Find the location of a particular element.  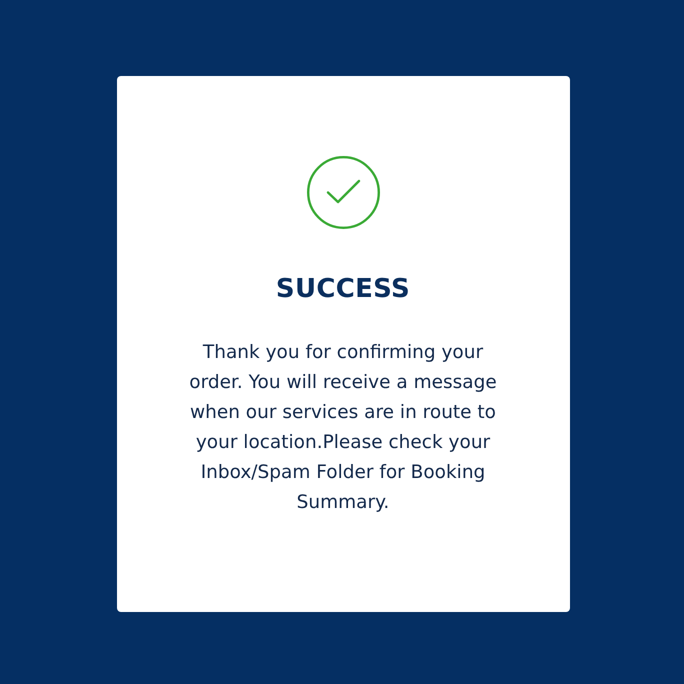

check-circle-icon is located at coordinates (343, 192).